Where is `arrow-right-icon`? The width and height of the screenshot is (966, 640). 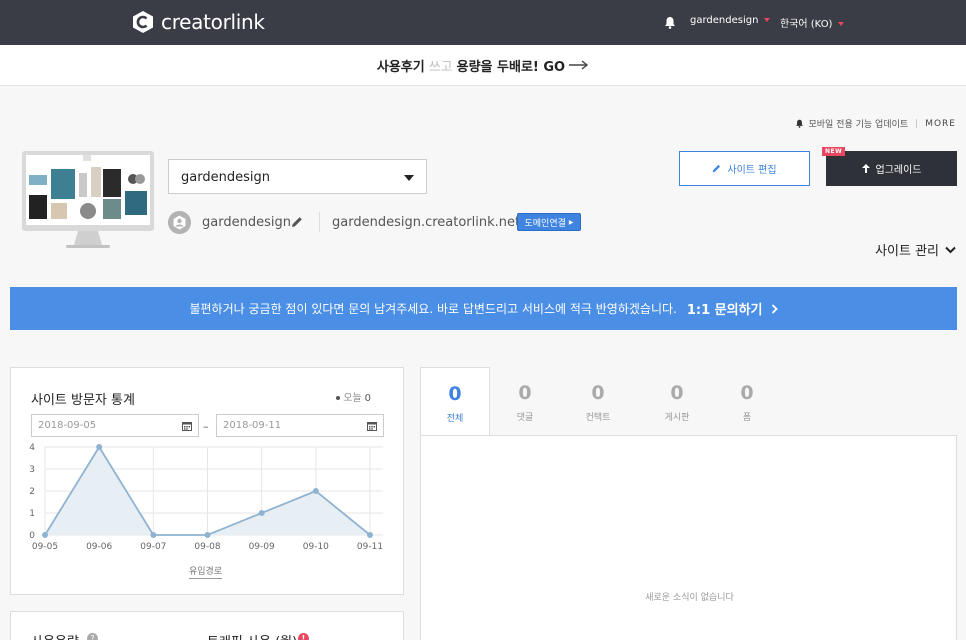 arrow-right-icon is located at coordinates (579, 65).